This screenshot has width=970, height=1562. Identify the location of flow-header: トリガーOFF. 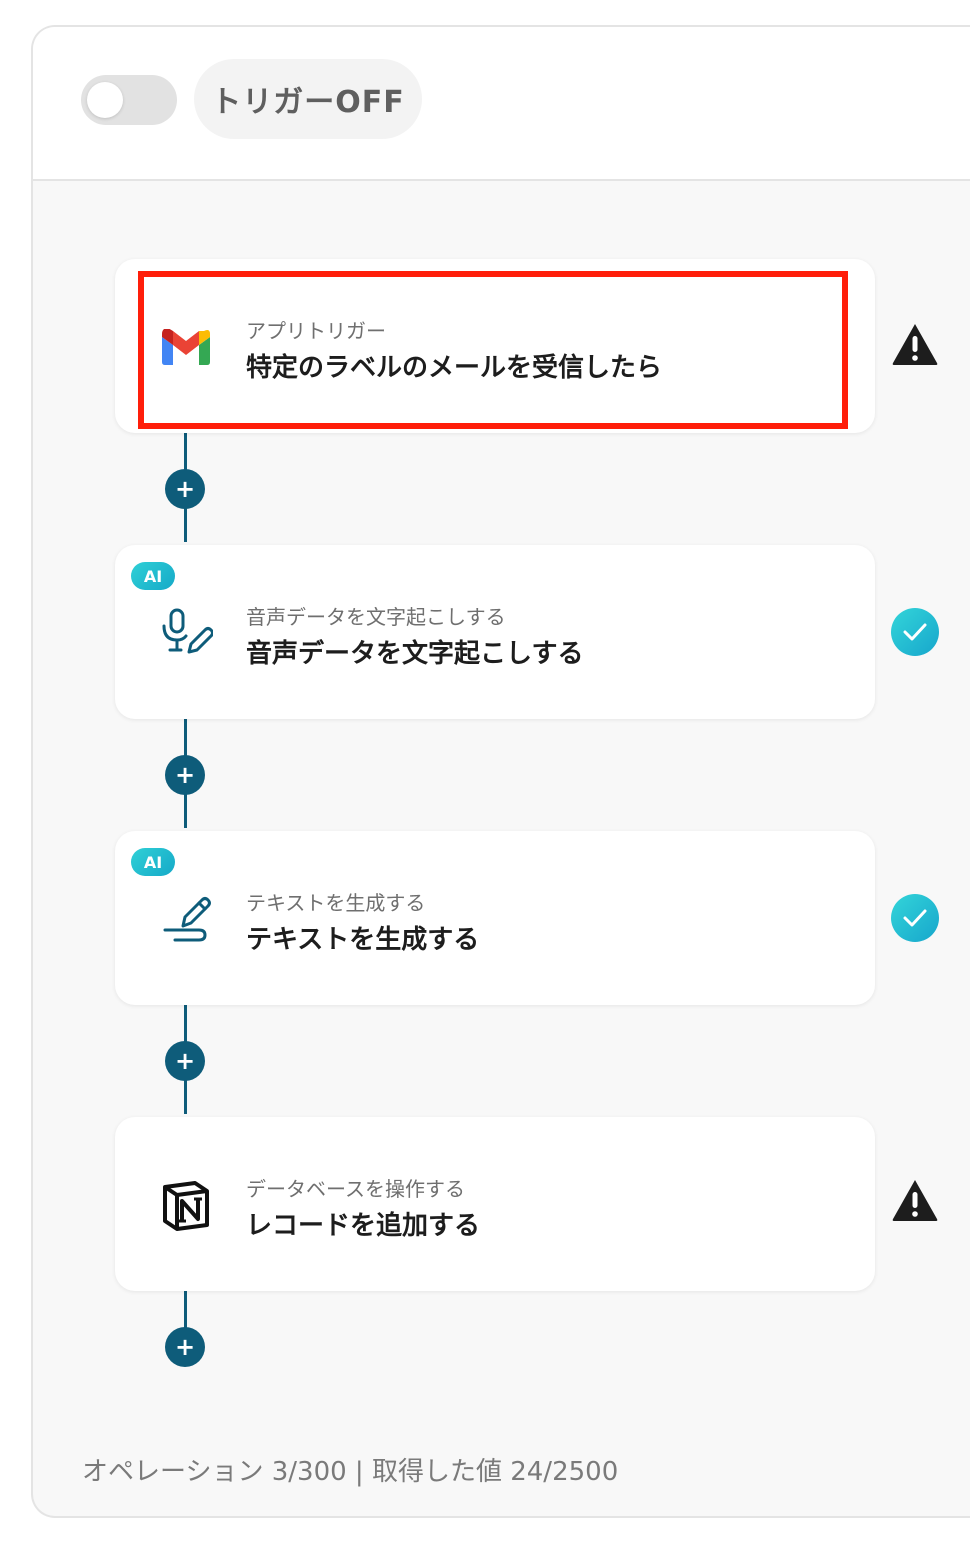
(501, 104).